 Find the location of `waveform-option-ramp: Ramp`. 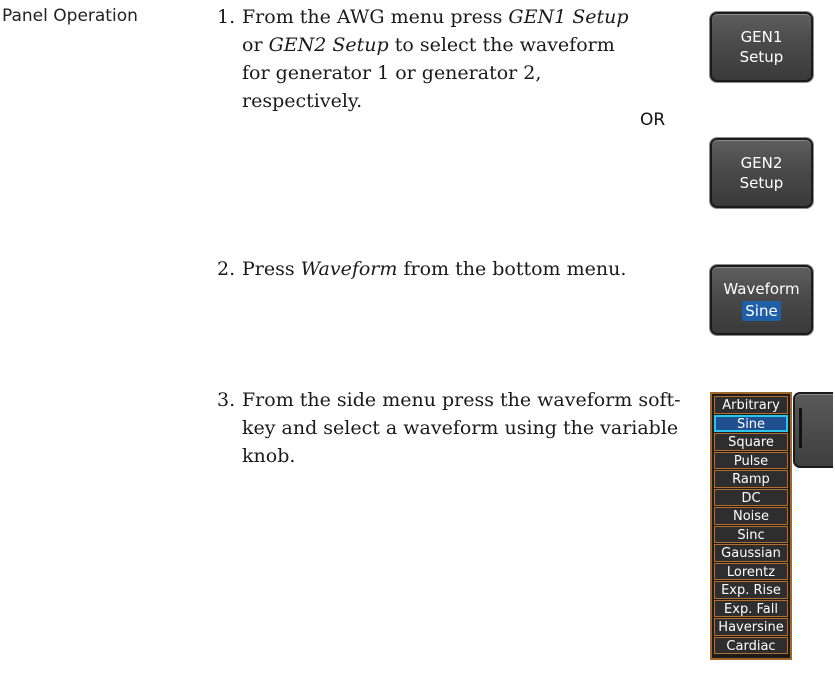

waveform-option-ramp: Ramp is located at coordinates (751, 479).